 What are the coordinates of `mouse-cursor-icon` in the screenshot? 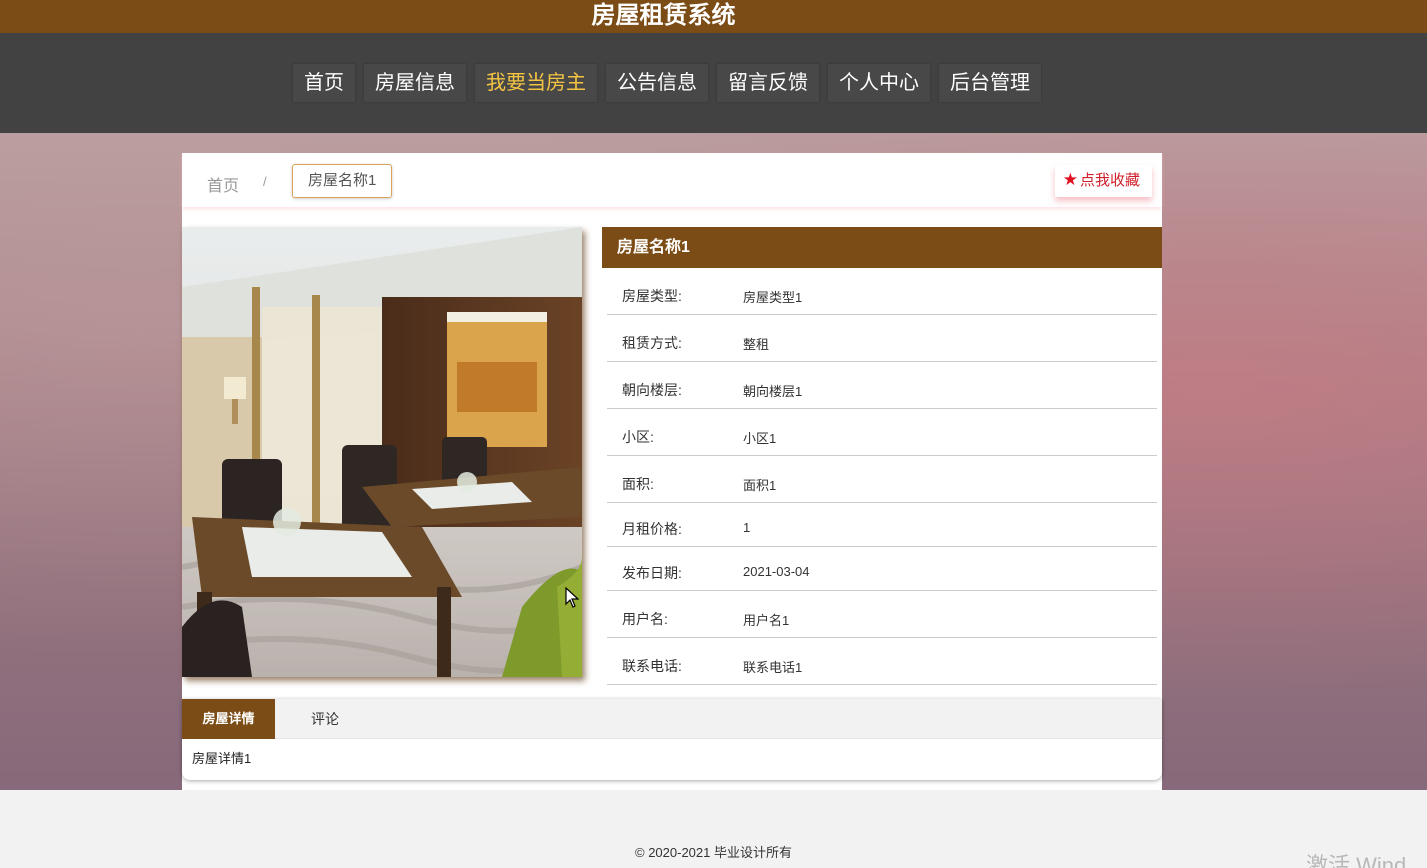 It's located at (572, 597).